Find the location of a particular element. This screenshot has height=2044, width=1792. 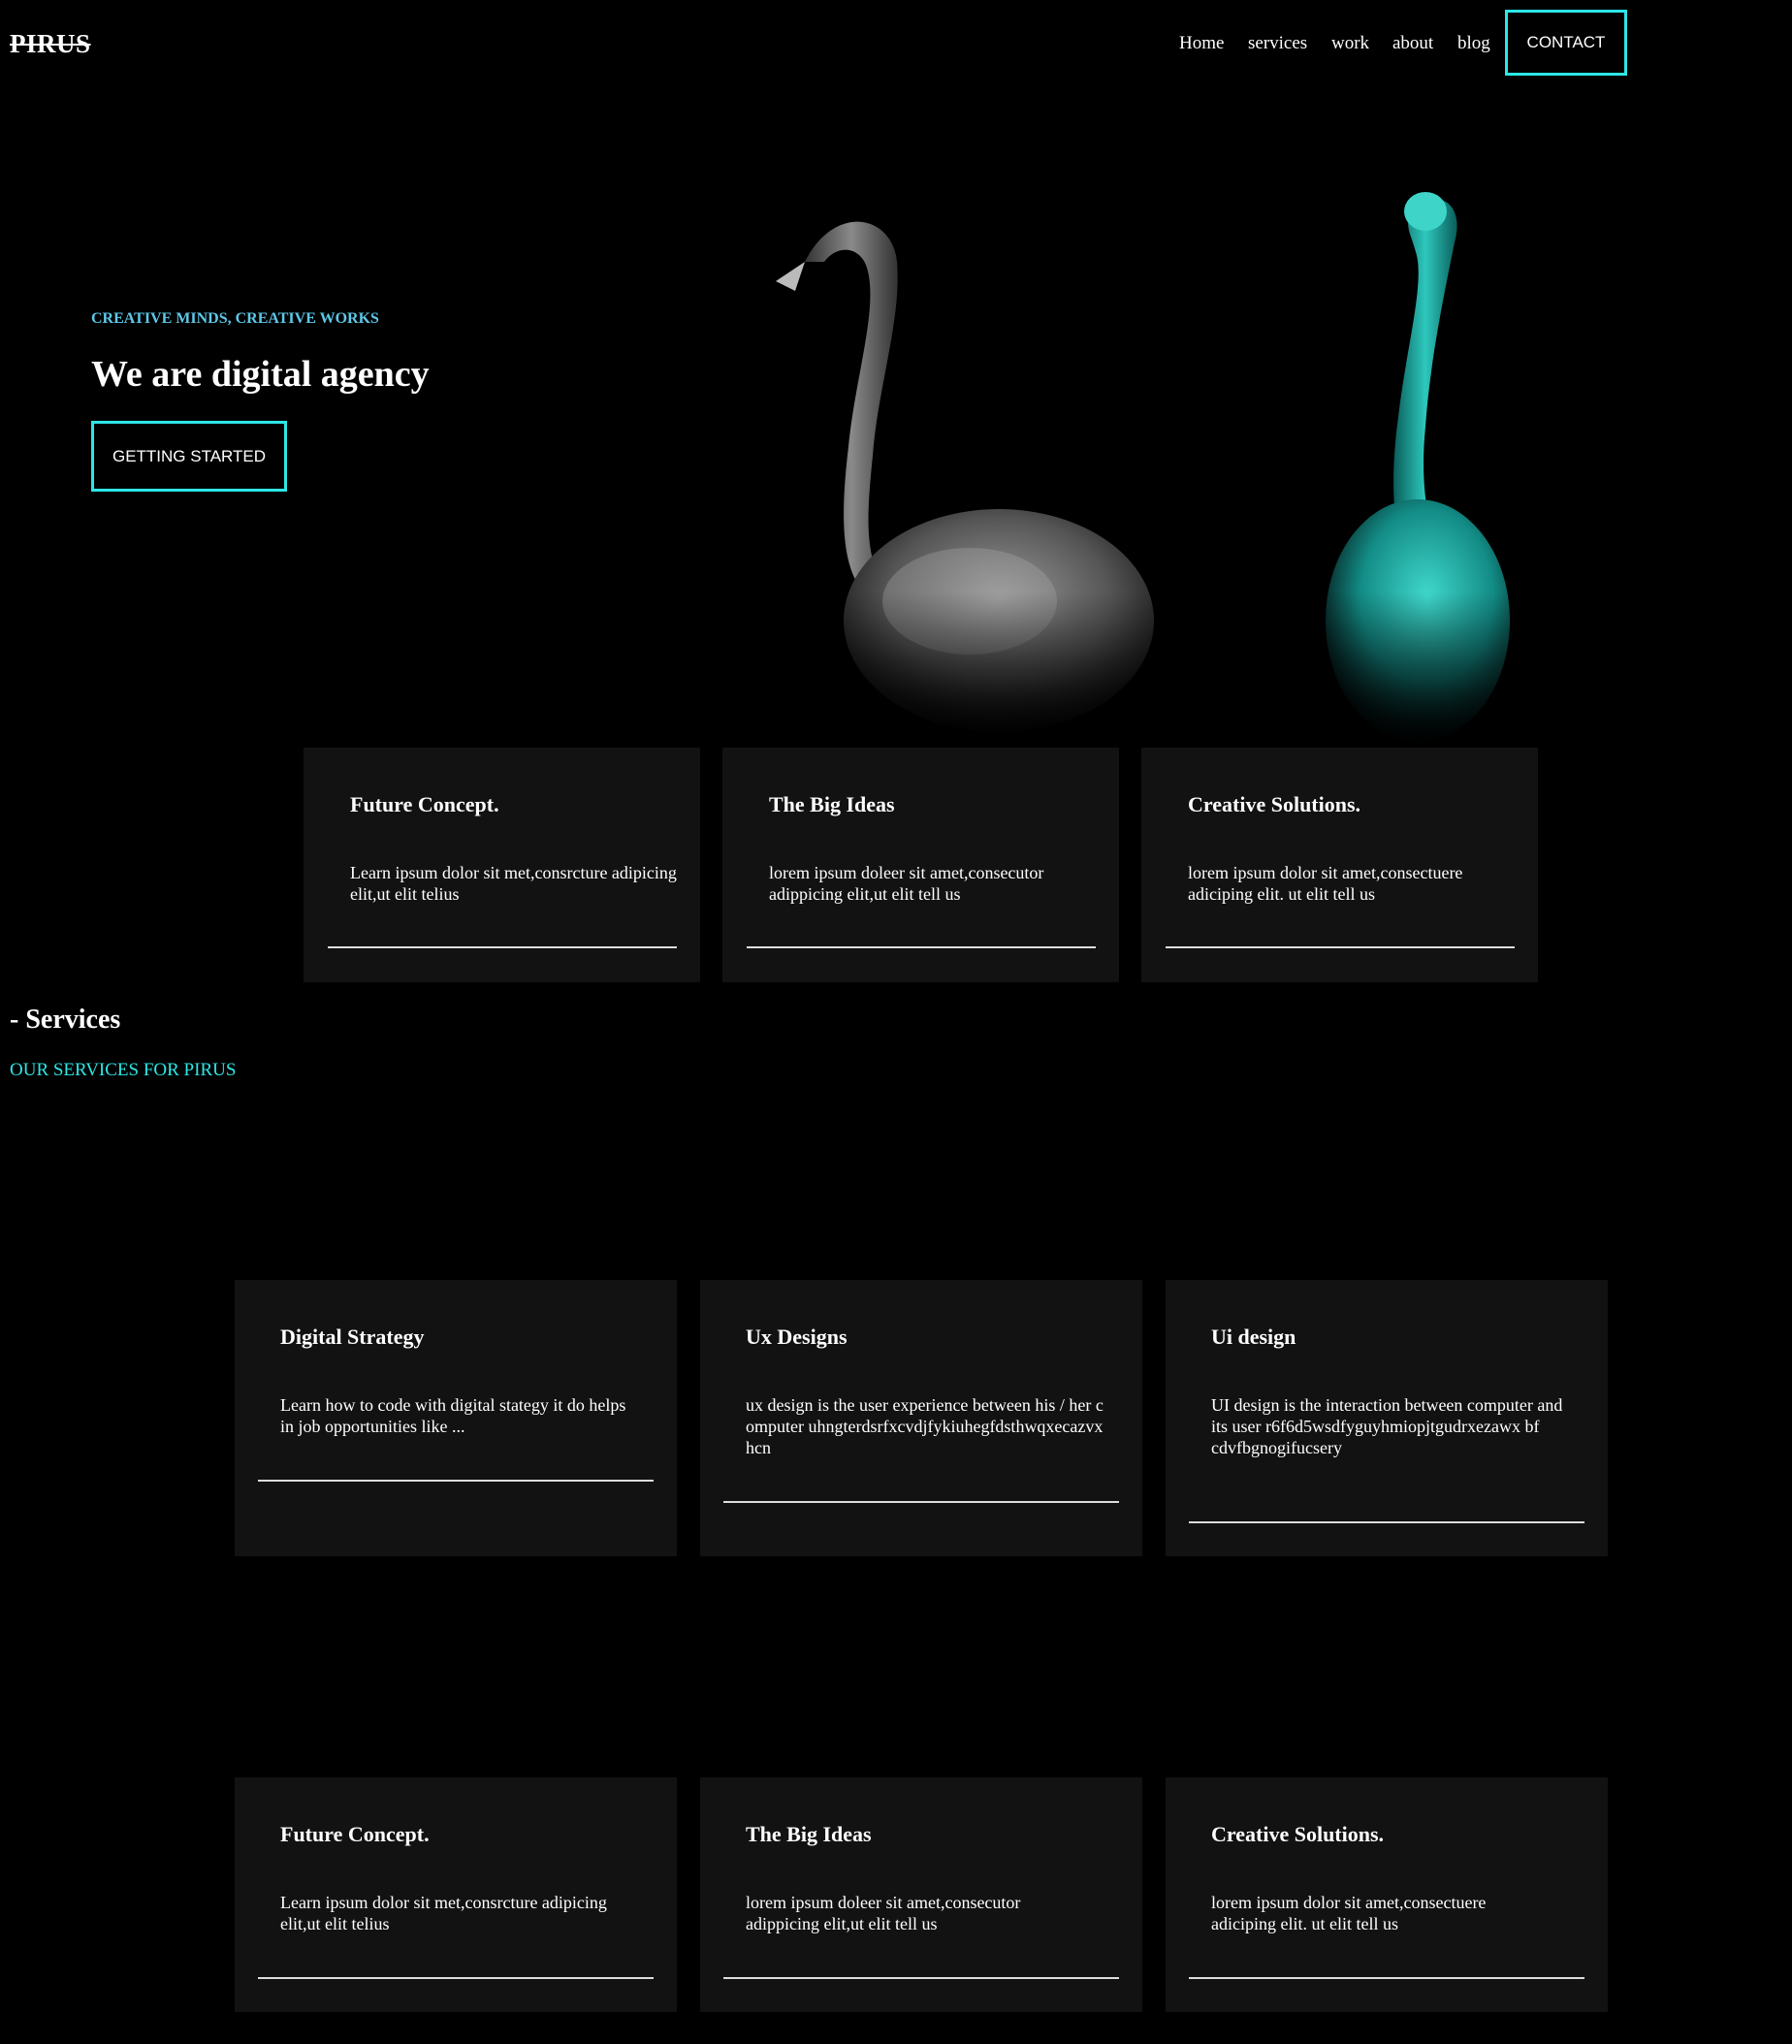

nav-home: Home is located at coordinates (1201, 43).